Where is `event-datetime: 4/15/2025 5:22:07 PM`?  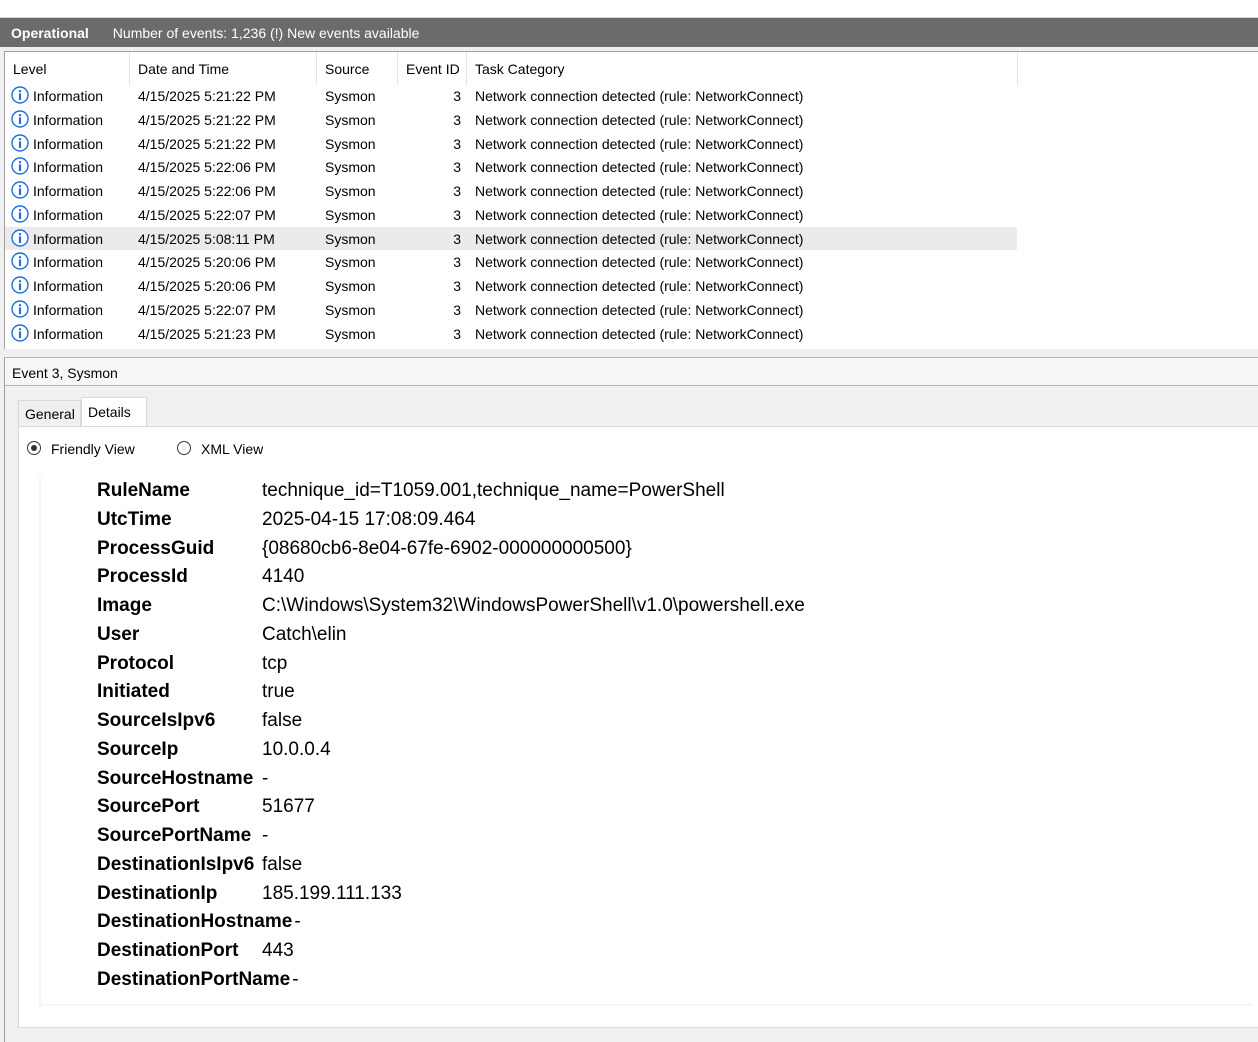 event-datetime: 4/15/2025 5:22:07 PM is located at coordinates (207, 214).